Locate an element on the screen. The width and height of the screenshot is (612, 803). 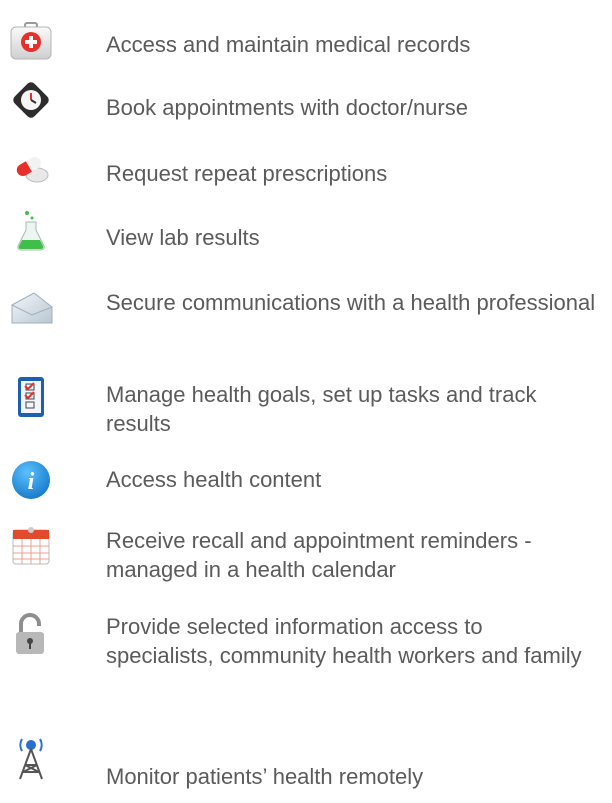
medical-kit-icon is located at coordinates (31, 41).